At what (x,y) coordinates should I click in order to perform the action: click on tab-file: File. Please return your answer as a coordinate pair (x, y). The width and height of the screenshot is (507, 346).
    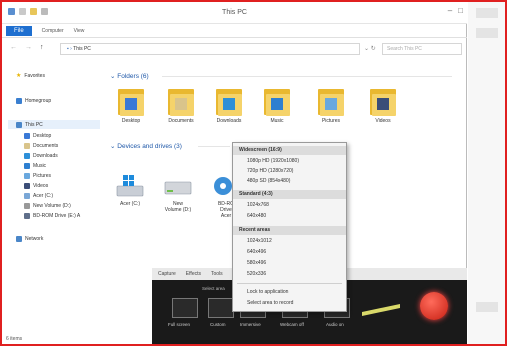
    Looking at the image, I should click on (19, 30).